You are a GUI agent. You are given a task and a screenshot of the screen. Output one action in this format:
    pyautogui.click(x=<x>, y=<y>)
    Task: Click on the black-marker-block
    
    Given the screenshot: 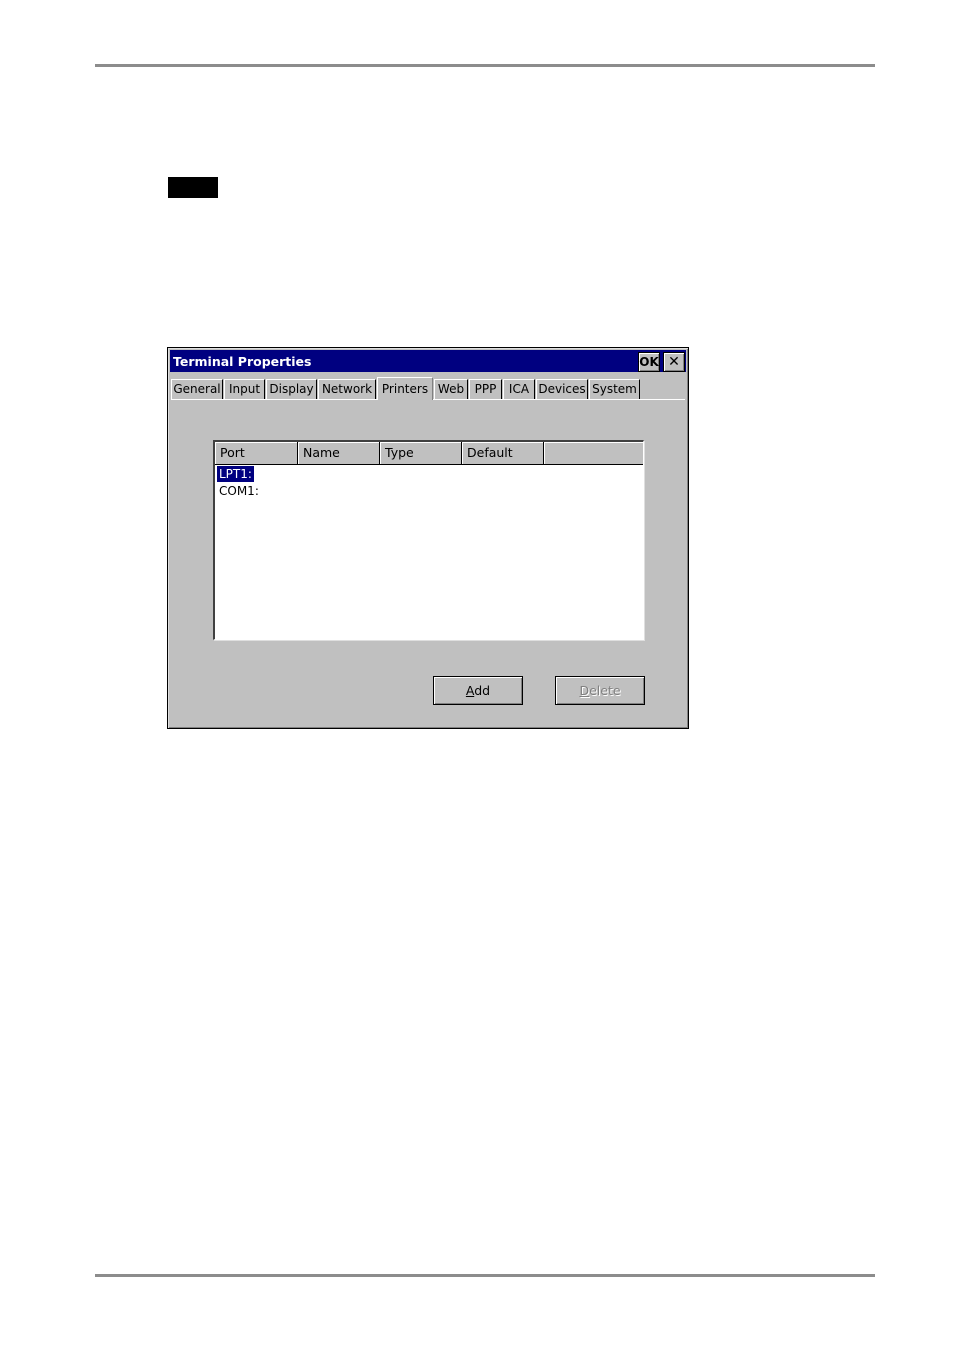 What is the action you would take?
    pyautogui.click(x=193, y=187)
    